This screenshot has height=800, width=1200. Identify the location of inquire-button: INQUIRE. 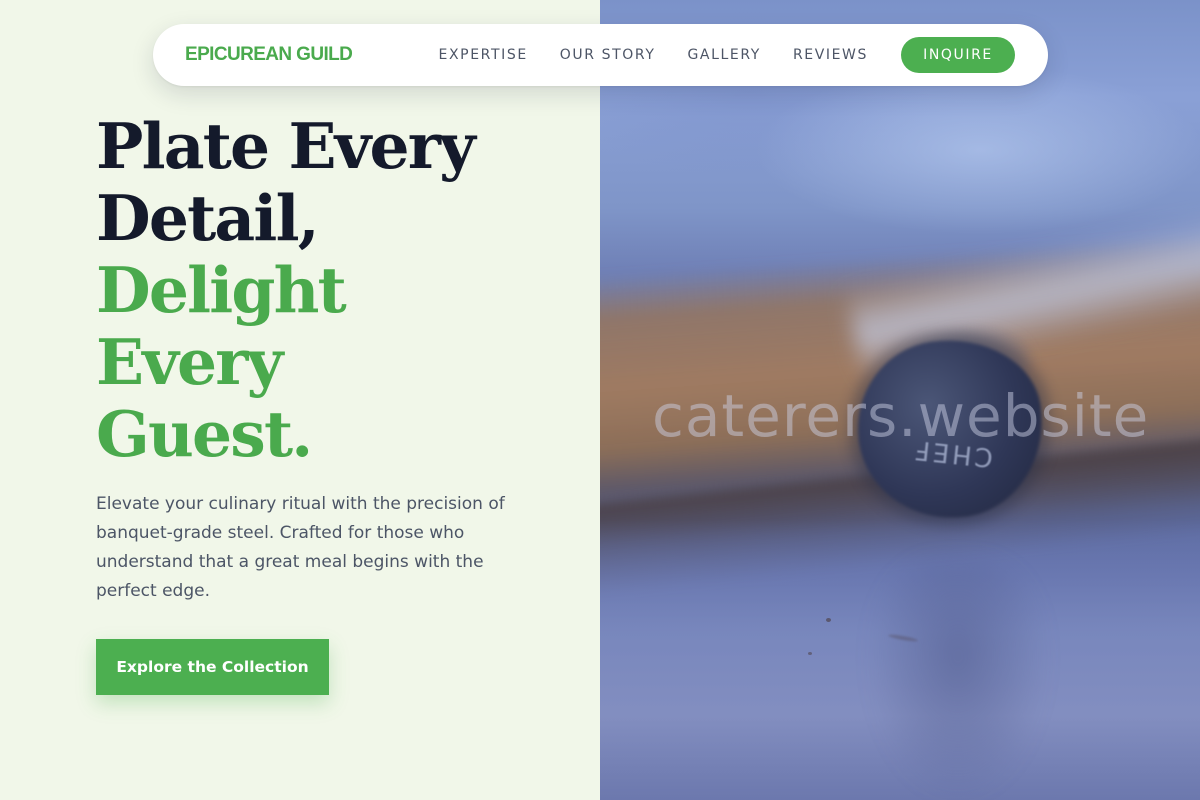
(958, 55).